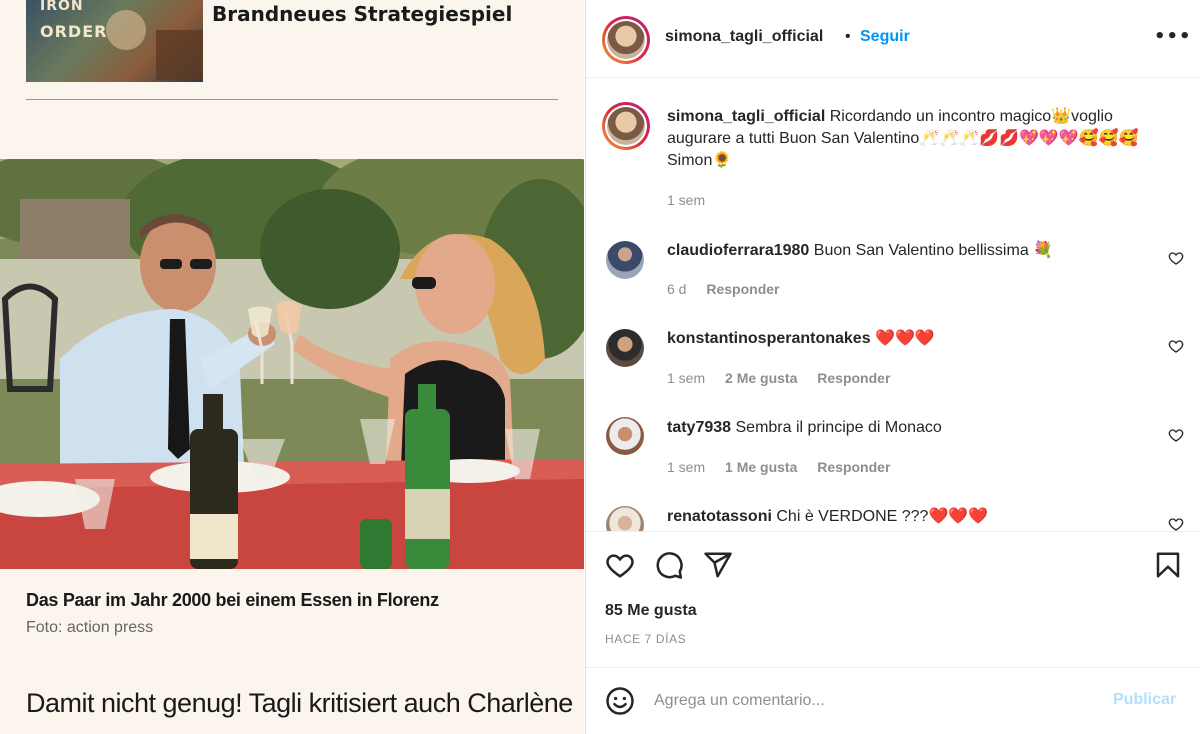 The width and height of the screenshot is (1200, 734). I want to click on comment-body: ❤️❤️❤️, so click(905, 338).